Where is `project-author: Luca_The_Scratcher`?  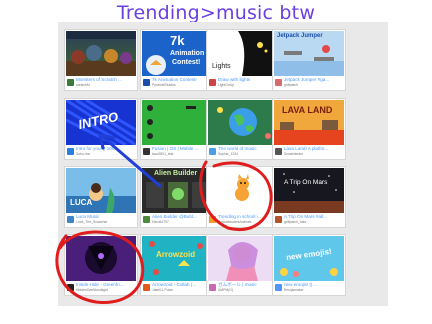 project-author: Luca_The_Scratcher is located at coordinates (106, 222).